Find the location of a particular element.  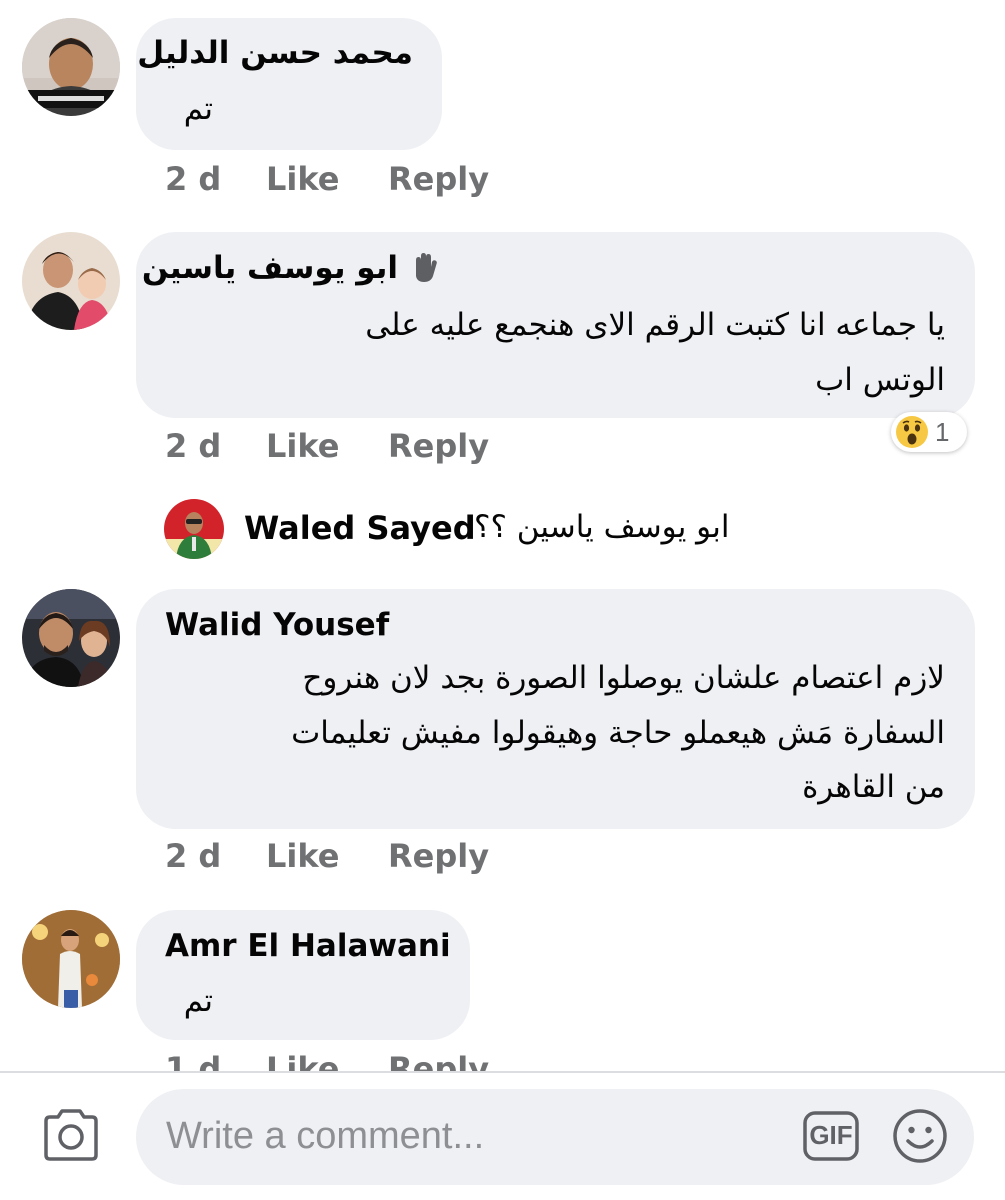

reply-avatar is located at coordinates (194, 529).